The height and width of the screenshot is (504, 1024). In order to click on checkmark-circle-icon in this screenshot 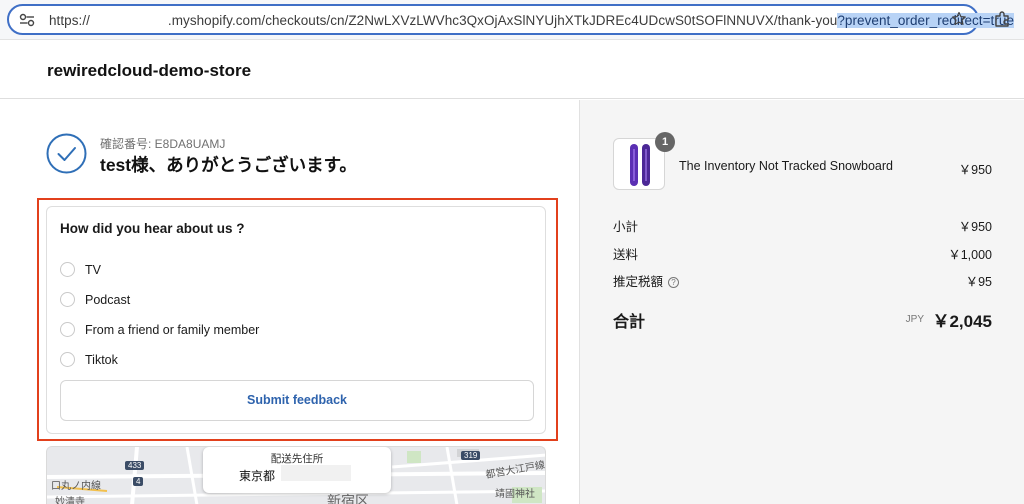, I will do `click(66, 153)`.